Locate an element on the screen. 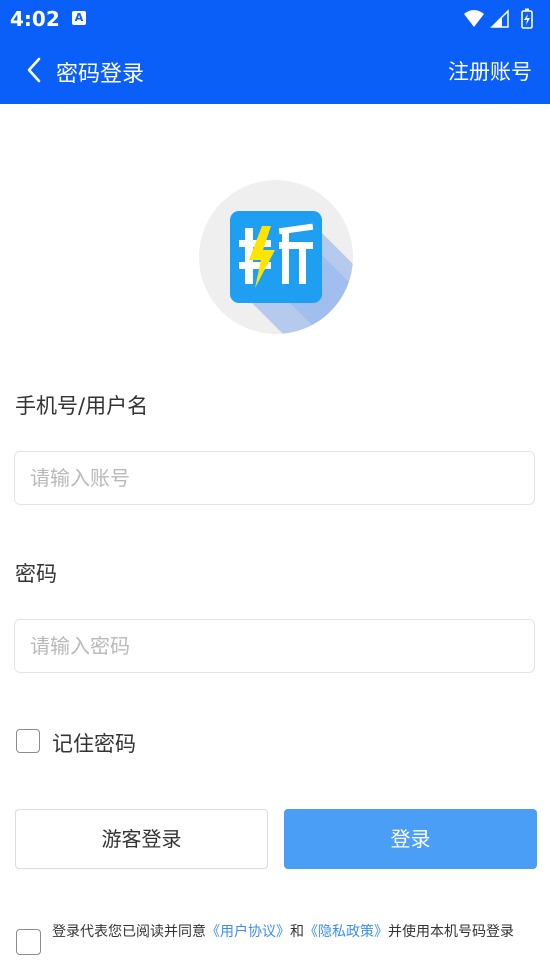  wifi-icon is located at coordinates (474, 18).